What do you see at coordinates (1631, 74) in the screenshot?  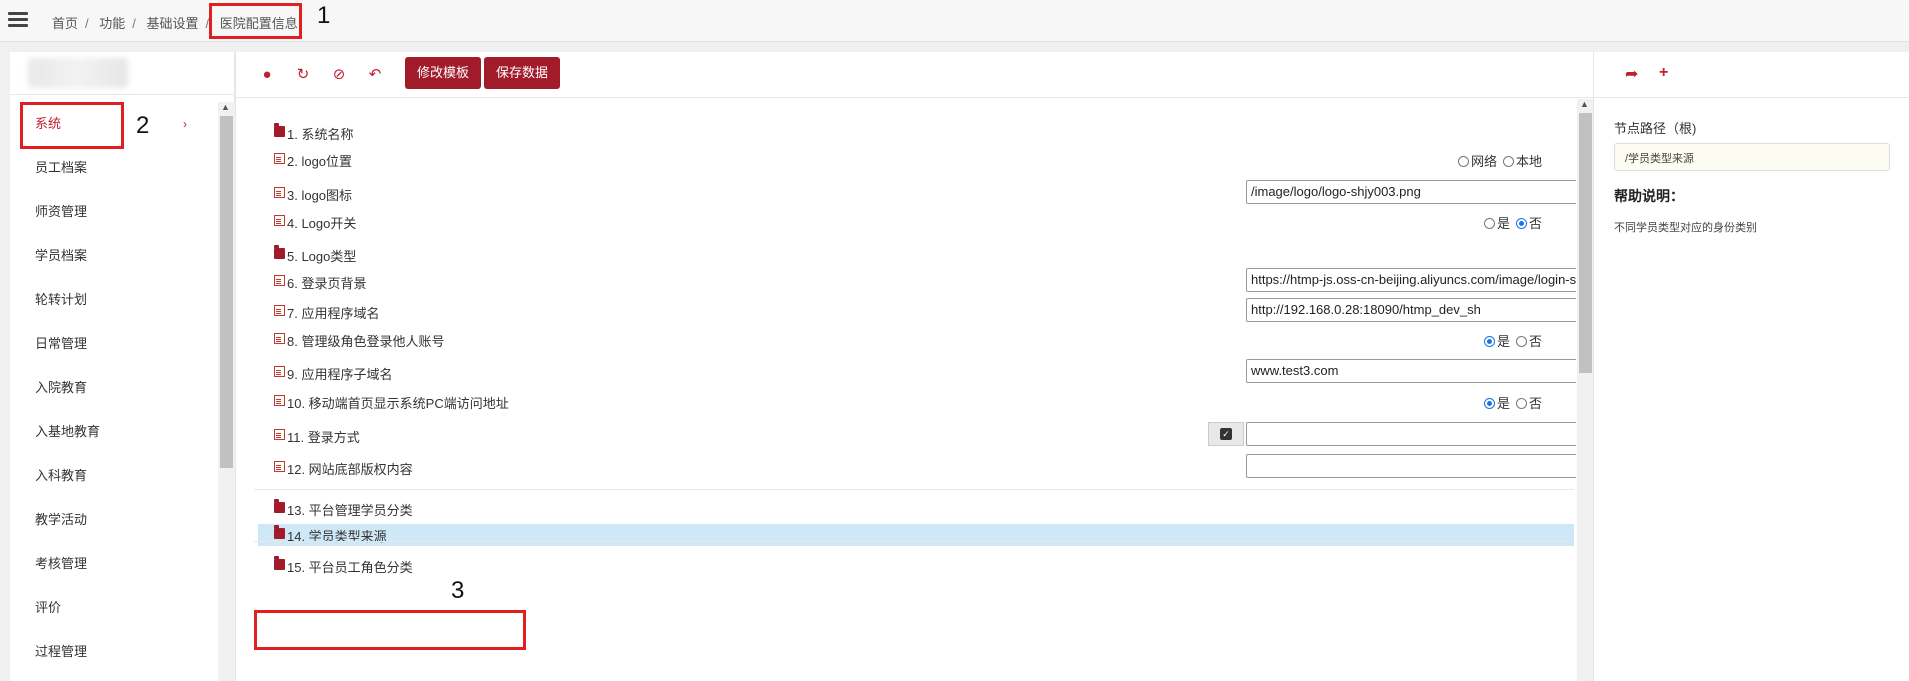 I see `redo-icon: ➦` at bounding box center [1631, 74].